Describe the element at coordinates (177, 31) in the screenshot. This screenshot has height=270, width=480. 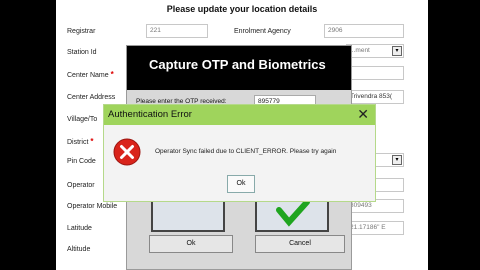
I see `registrar-field: 221` at that location.